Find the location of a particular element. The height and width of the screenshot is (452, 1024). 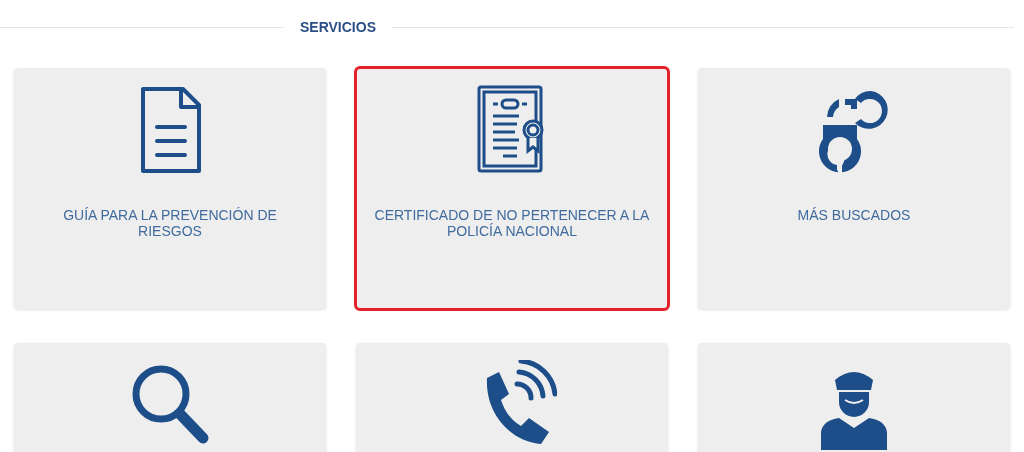

card-label: CERTIFICADO DE NO PERTENECER A LA POLICÍA NACIONAL is located at coordinates (512, 223).